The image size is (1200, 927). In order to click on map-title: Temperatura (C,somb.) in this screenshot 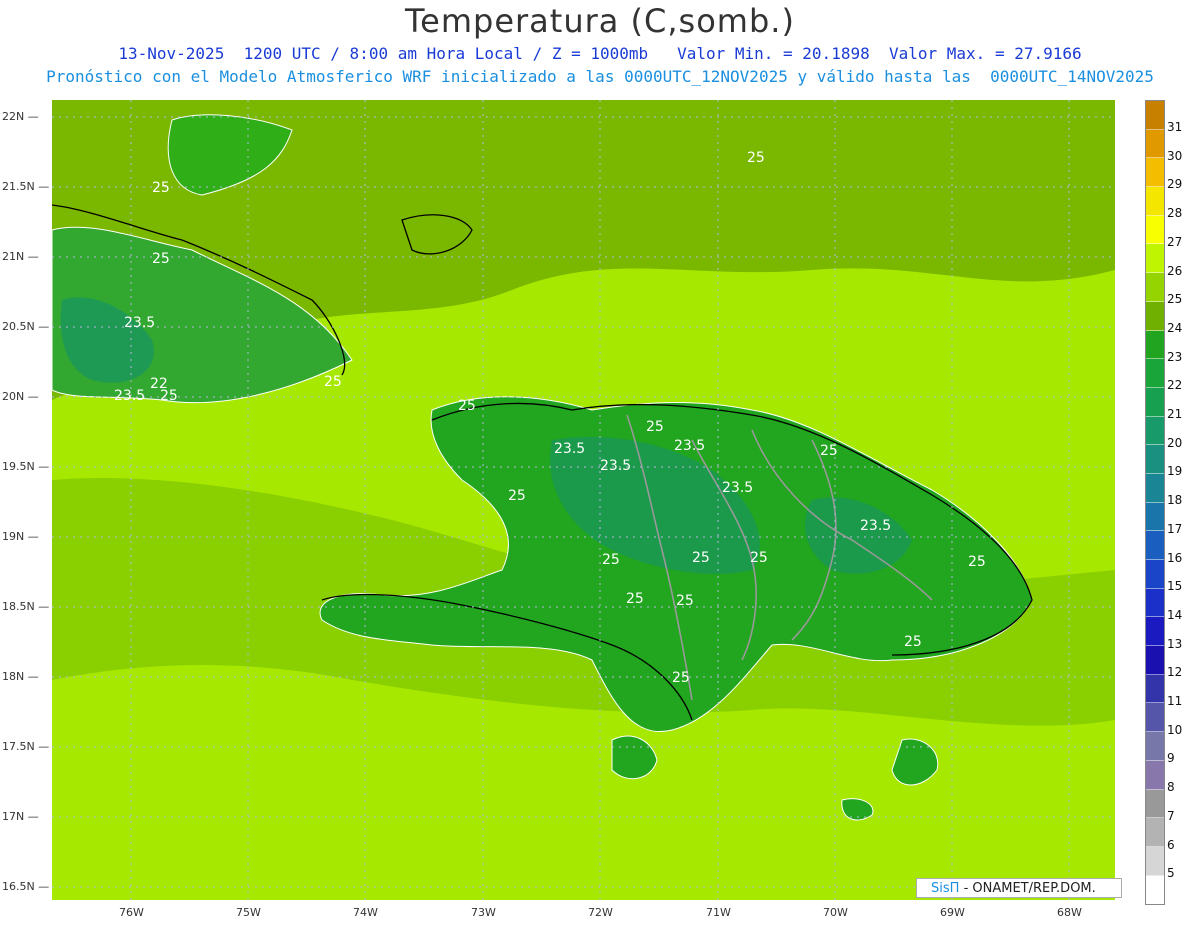, I will do `click(600, 21)`.